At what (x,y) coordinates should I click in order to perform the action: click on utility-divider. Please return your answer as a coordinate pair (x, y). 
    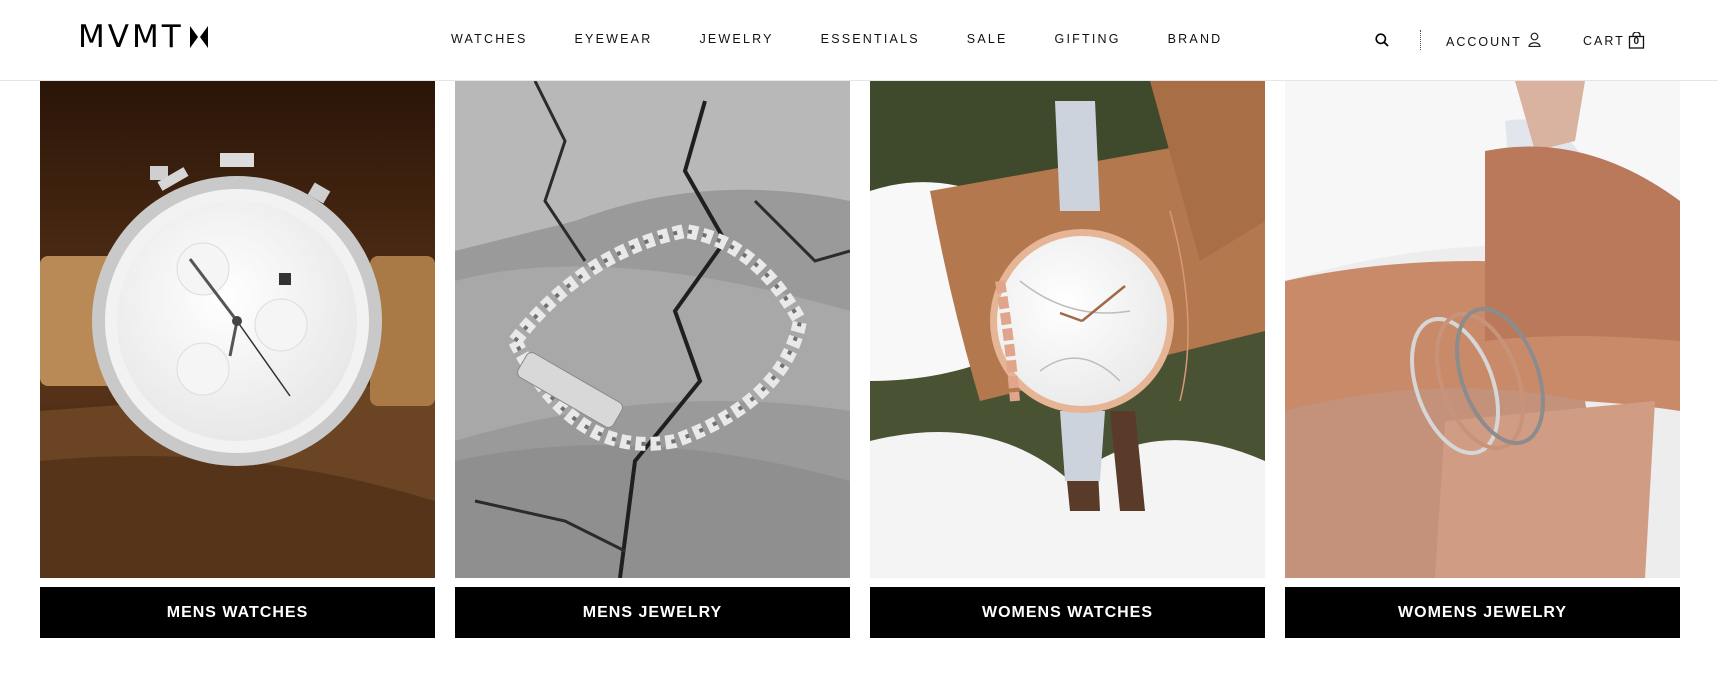
    Looking at the image, I should click on (1420, 40).